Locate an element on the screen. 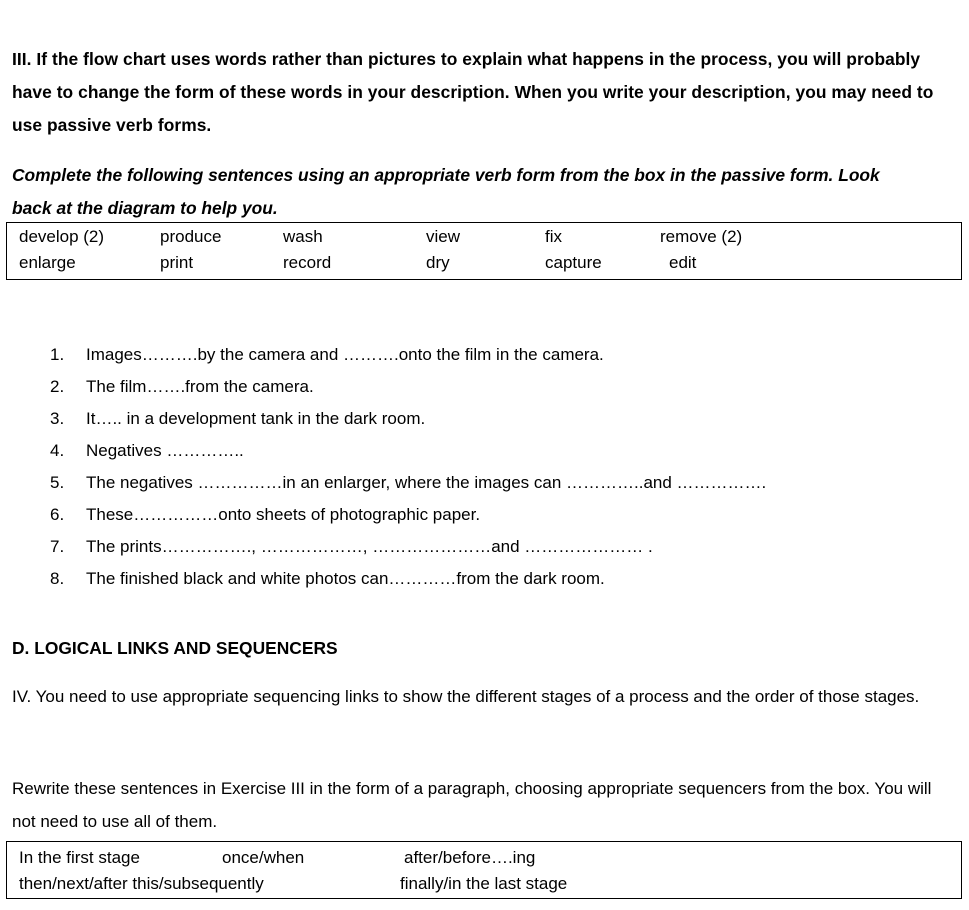  verb-word-wash: wash is located at coordinates (303, 236).